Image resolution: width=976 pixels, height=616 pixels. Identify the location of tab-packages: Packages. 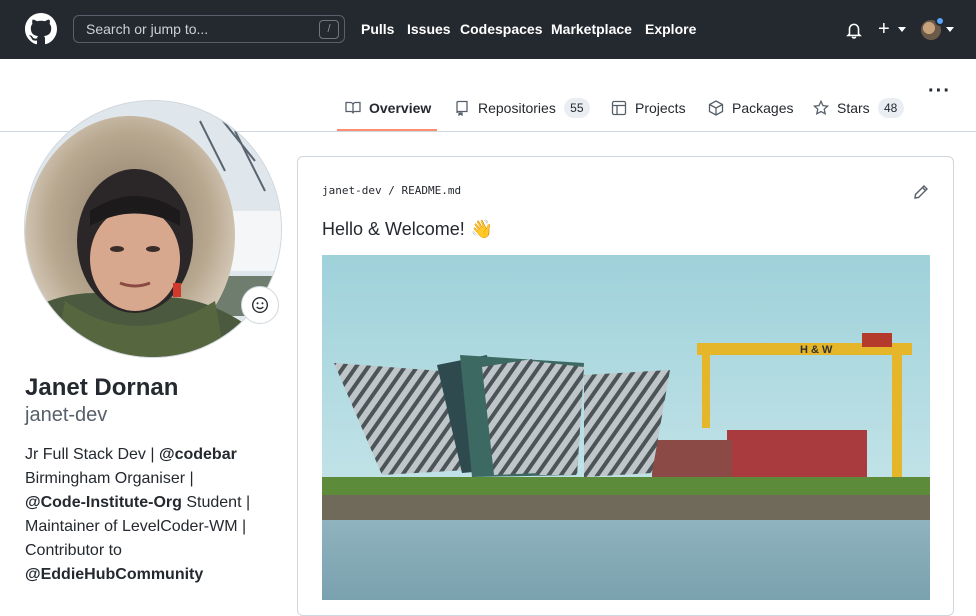
(750, 108).